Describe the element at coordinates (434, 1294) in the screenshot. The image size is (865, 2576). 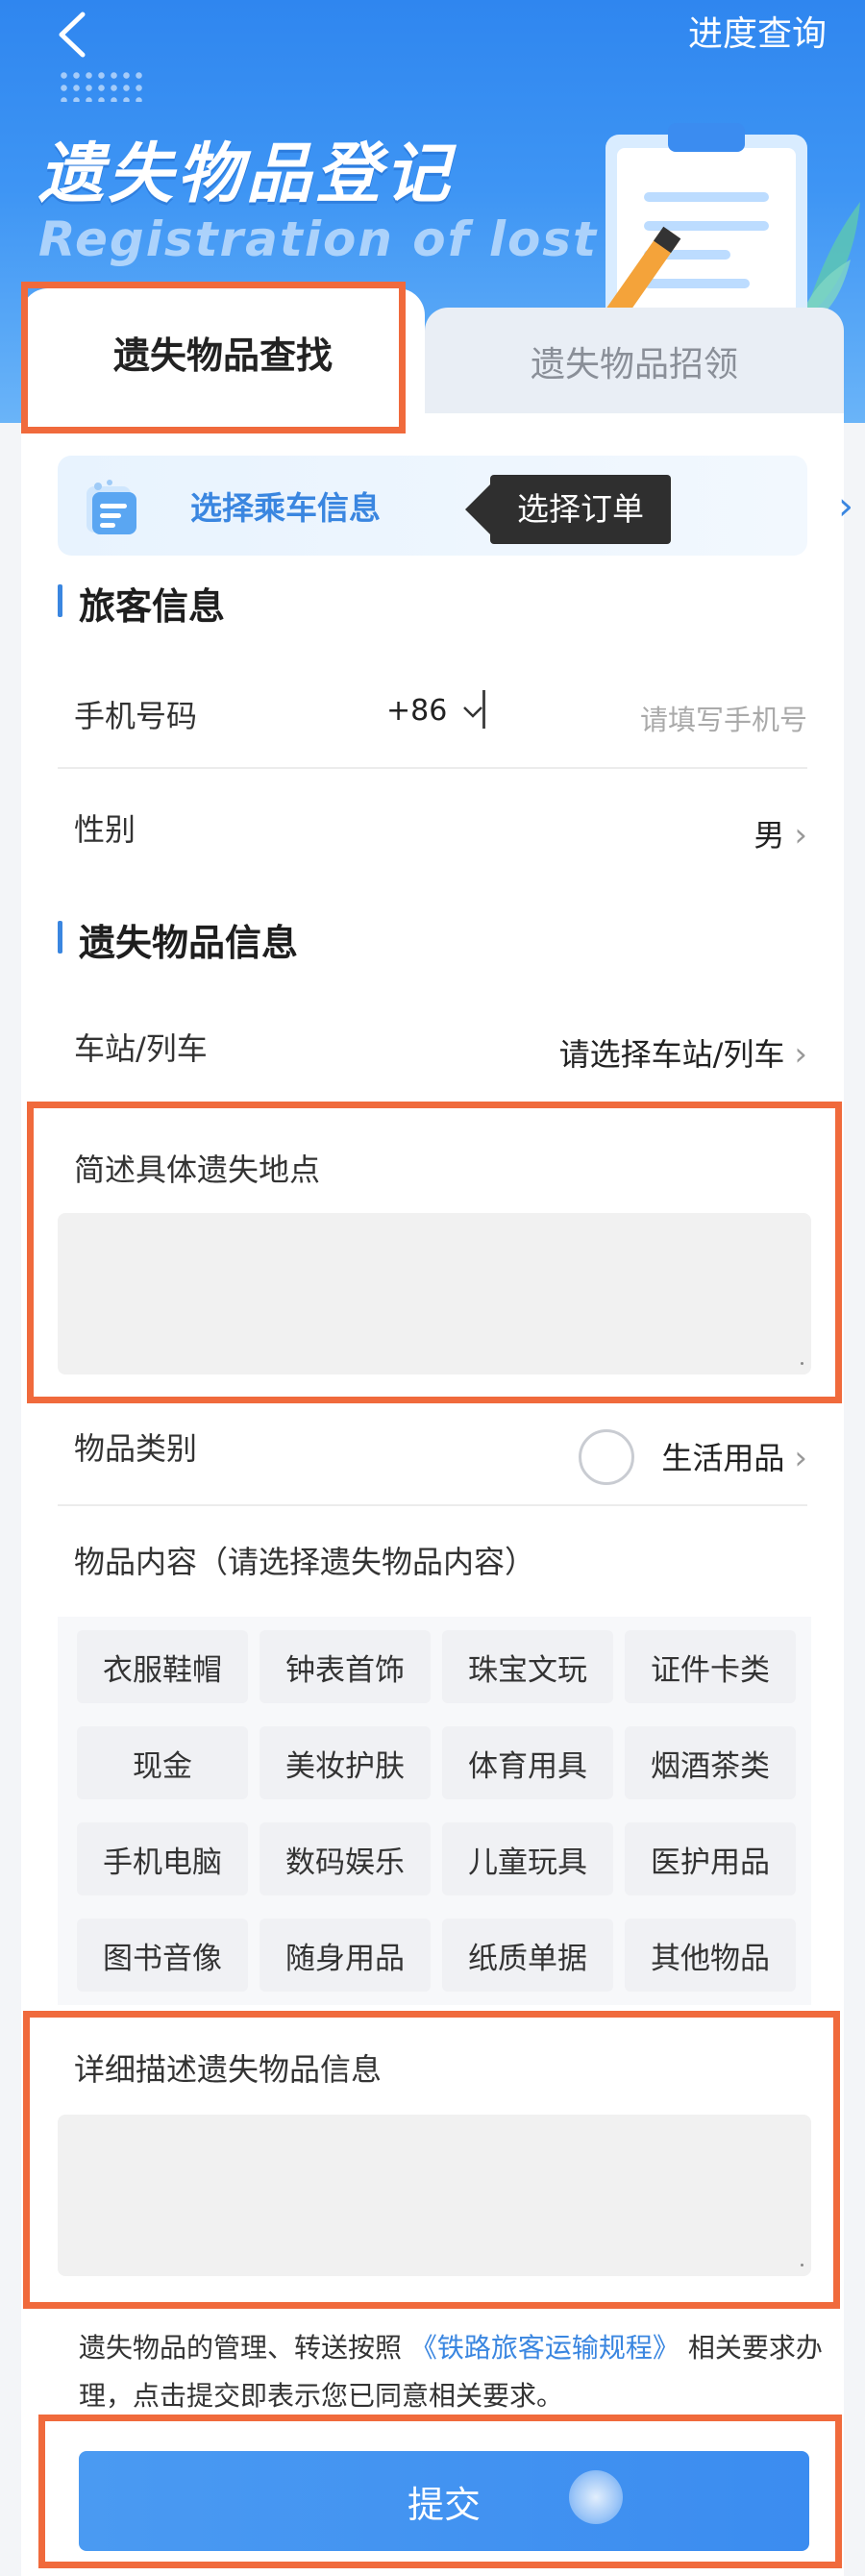
I see `location-textarea` at that location.